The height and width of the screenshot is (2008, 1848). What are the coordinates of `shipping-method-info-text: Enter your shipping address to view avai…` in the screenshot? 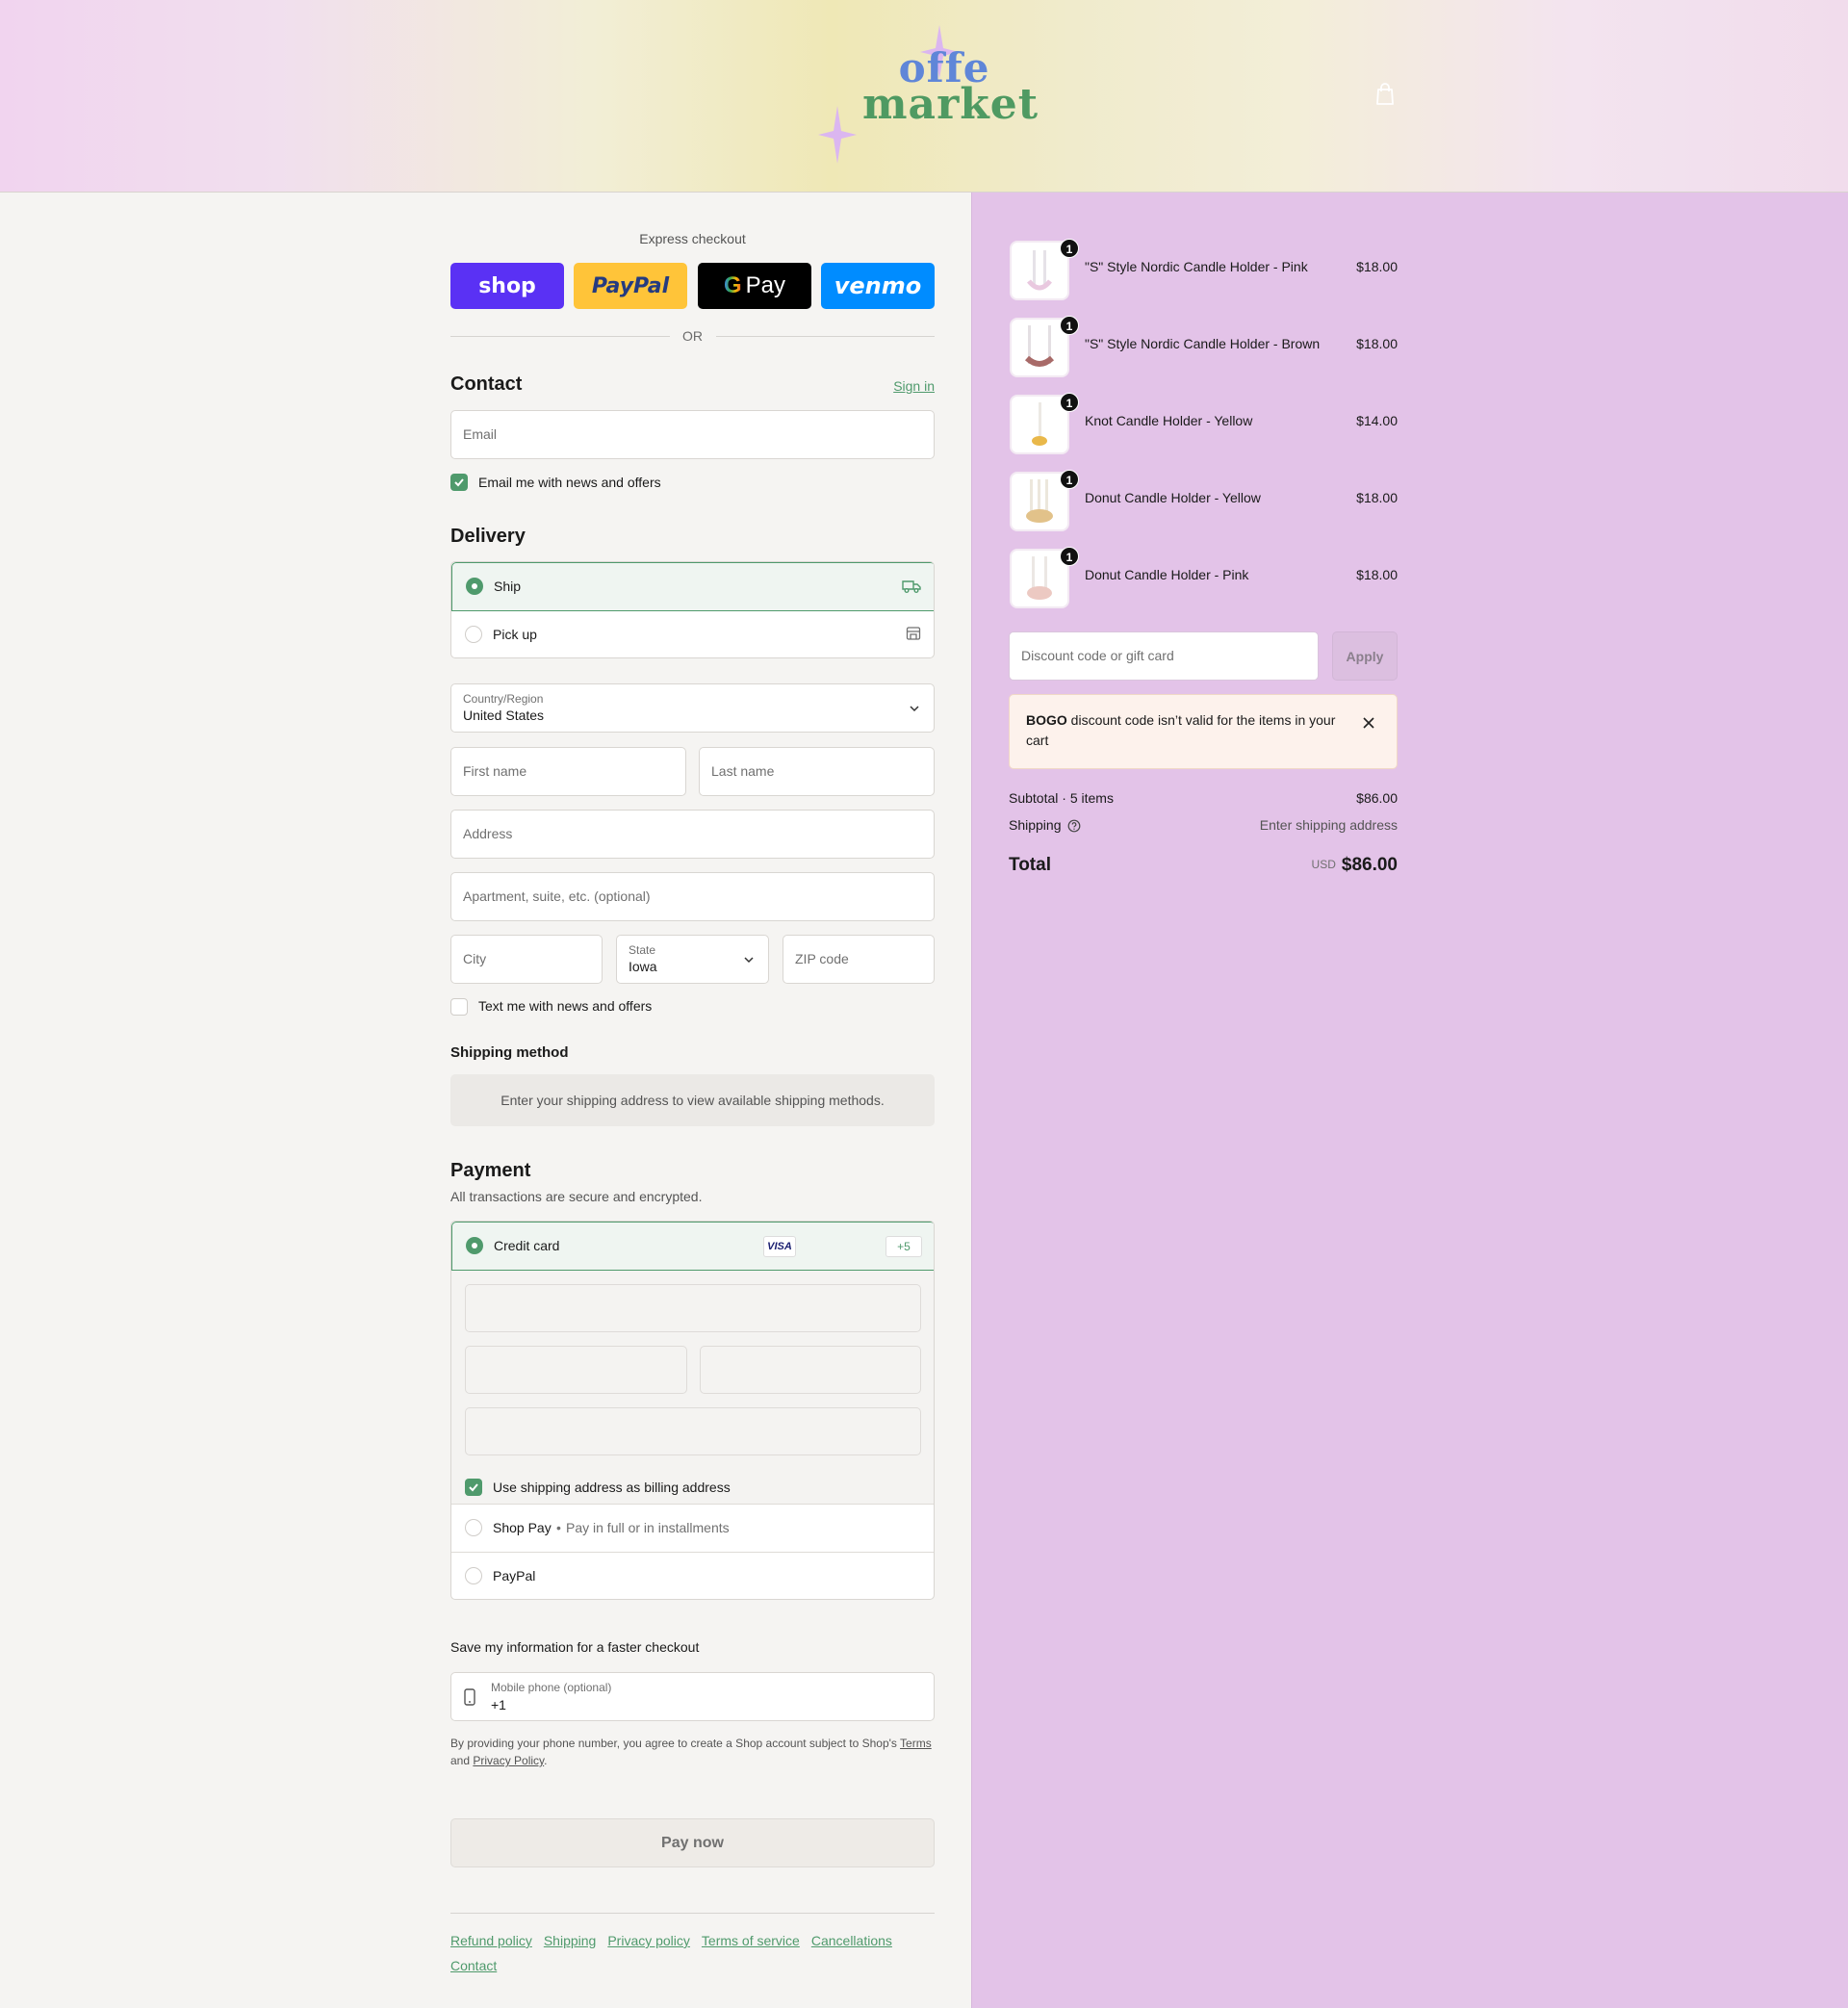 It's located at (692, 1100).